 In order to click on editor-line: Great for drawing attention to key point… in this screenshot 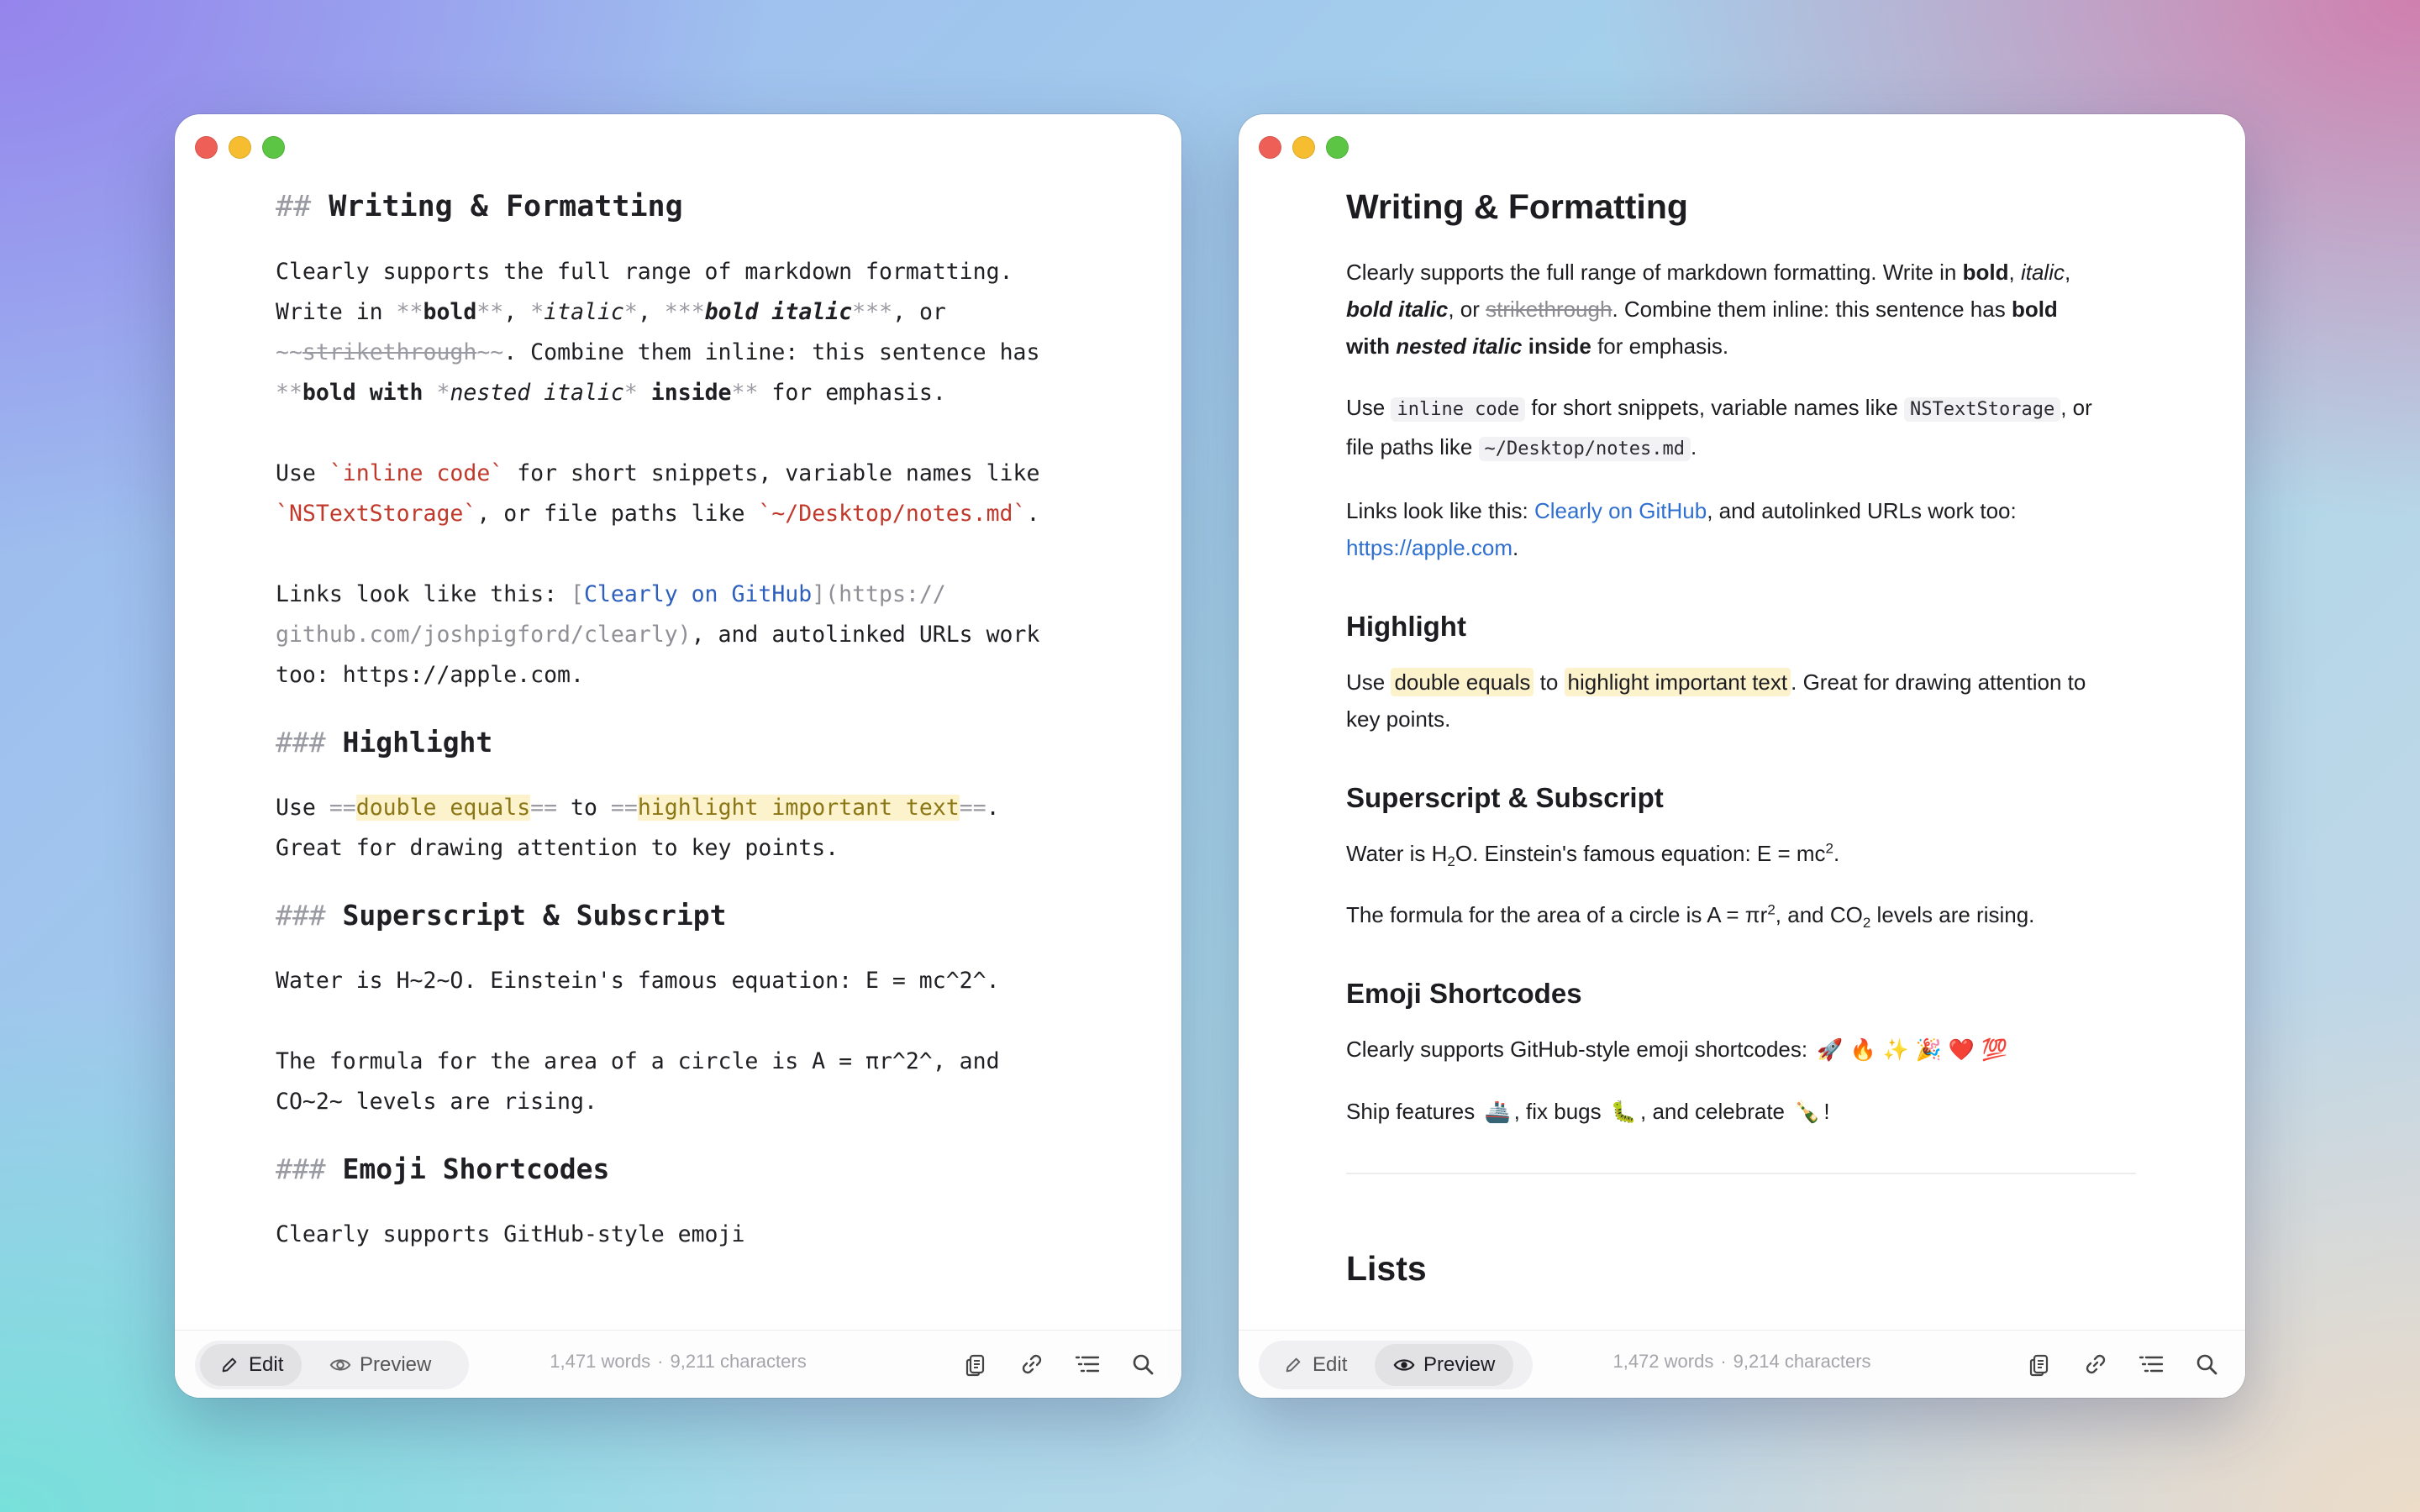, I will do `click(557, 848)`.